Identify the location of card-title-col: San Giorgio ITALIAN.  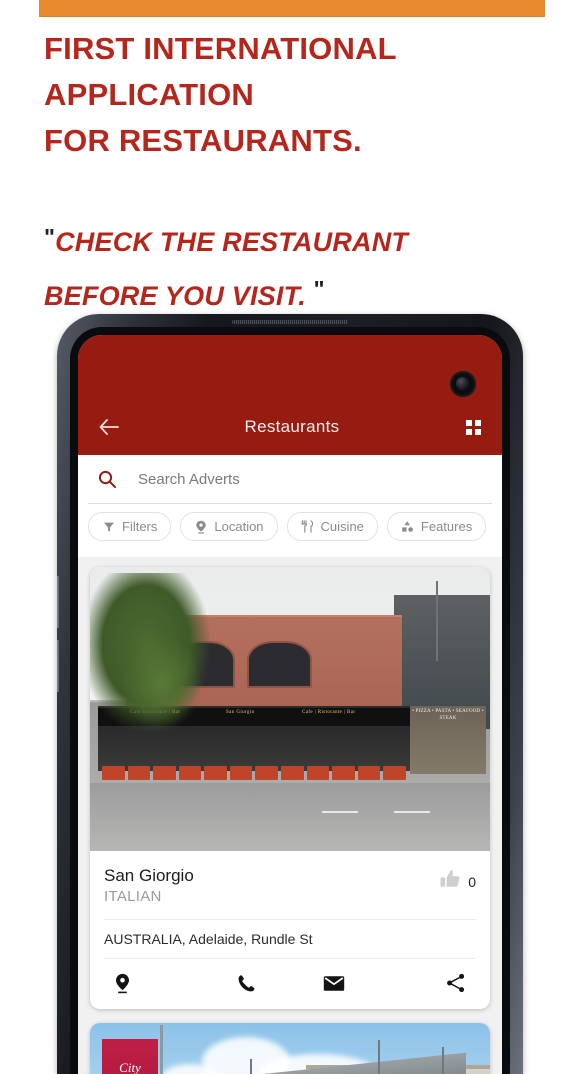
(272, 886).